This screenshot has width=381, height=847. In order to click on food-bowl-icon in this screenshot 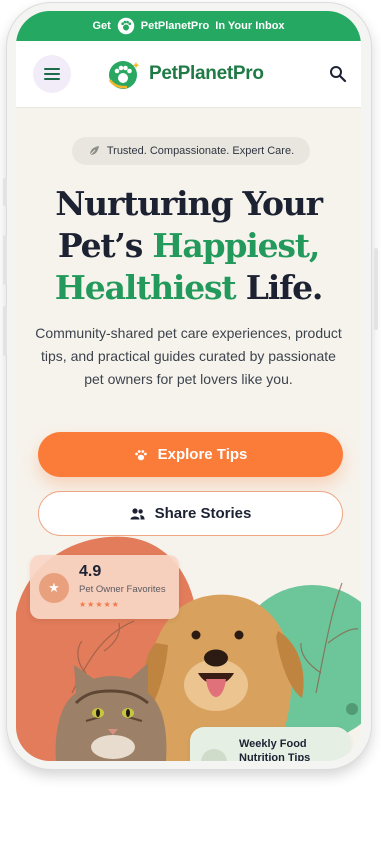, I will do `click(214, 755)`.